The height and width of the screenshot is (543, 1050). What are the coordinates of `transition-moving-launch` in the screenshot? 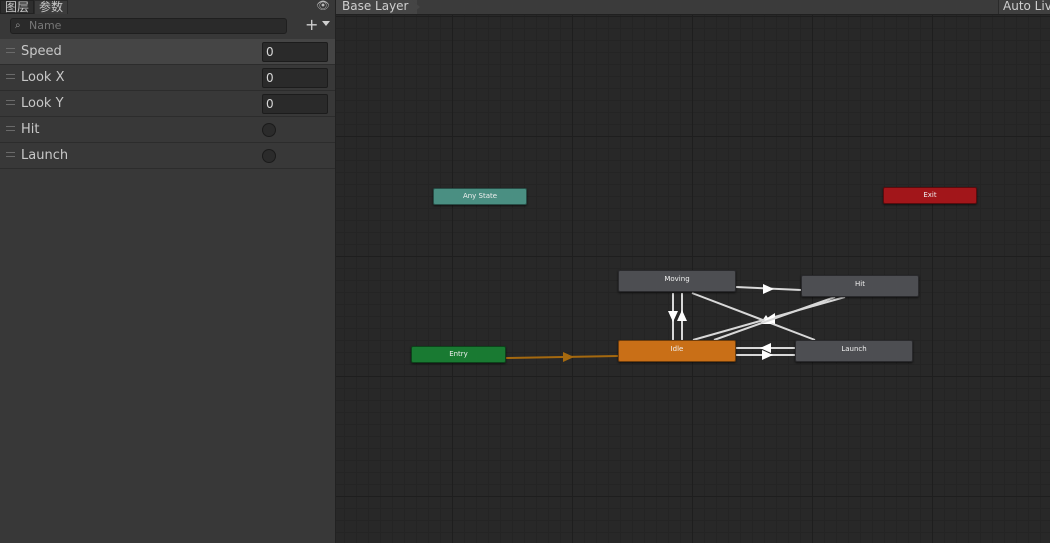 It's located at (753, 316).